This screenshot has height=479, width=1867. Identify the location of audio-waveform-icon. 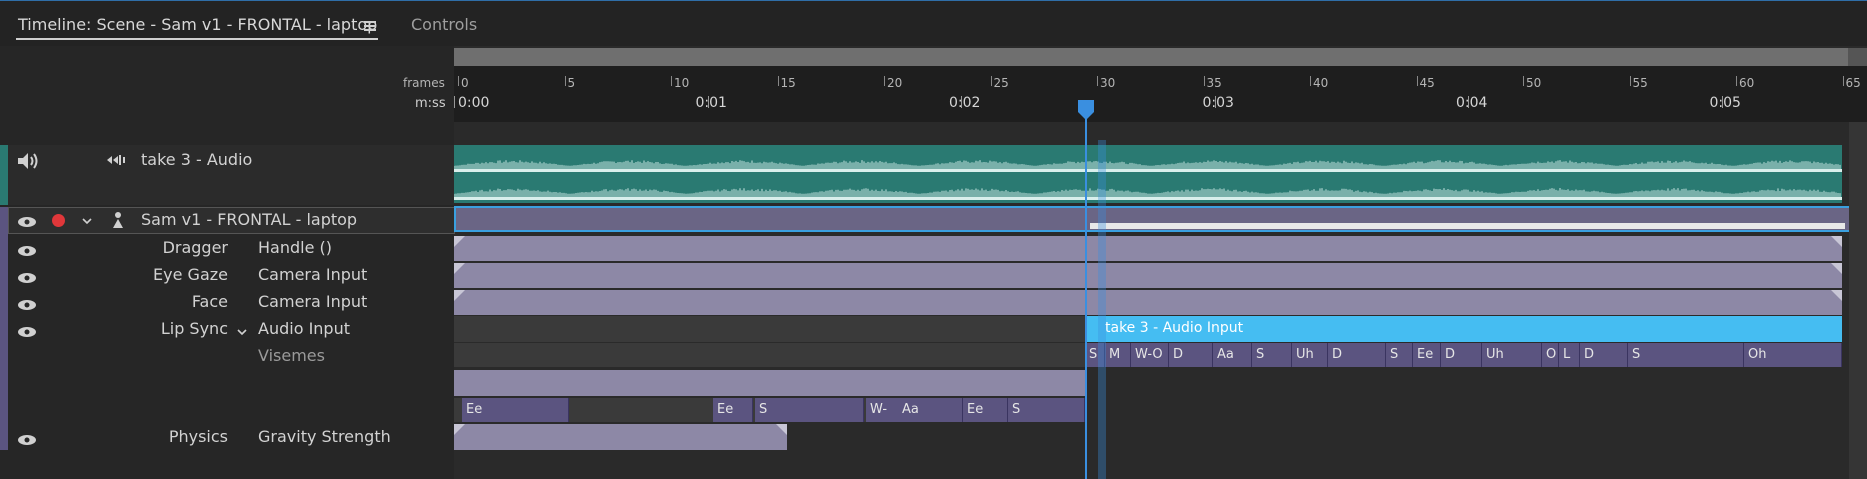
(116, 160).